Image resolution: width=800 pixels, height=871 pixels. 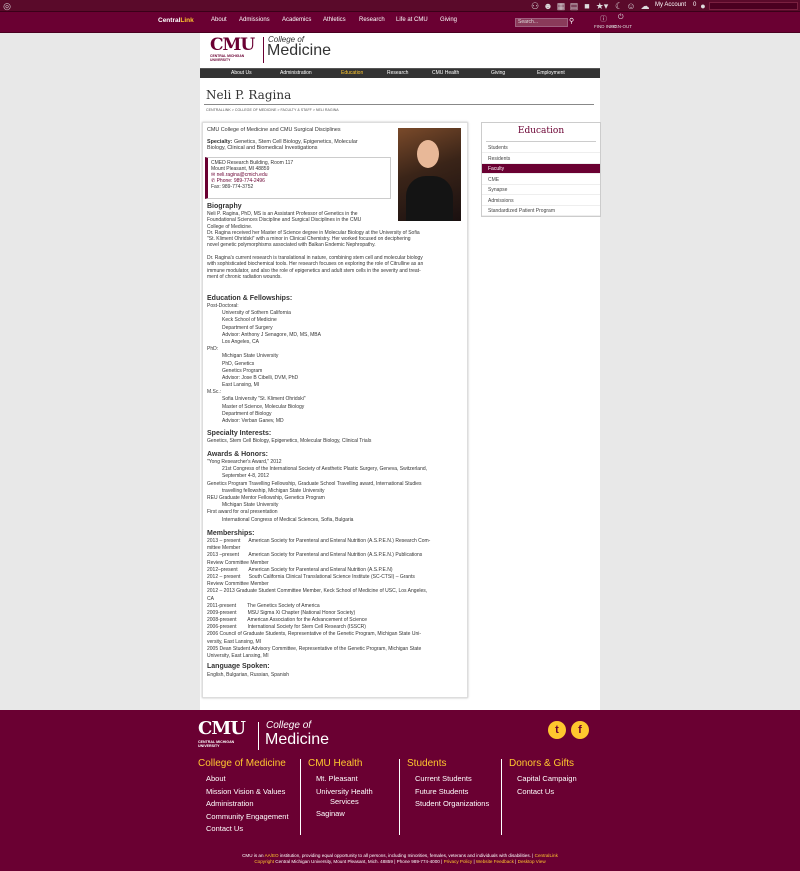 What do you see at coordinates (230, 803) in the screenshot?
I see `footer-link: Administration` at bounding box center [230, 803].